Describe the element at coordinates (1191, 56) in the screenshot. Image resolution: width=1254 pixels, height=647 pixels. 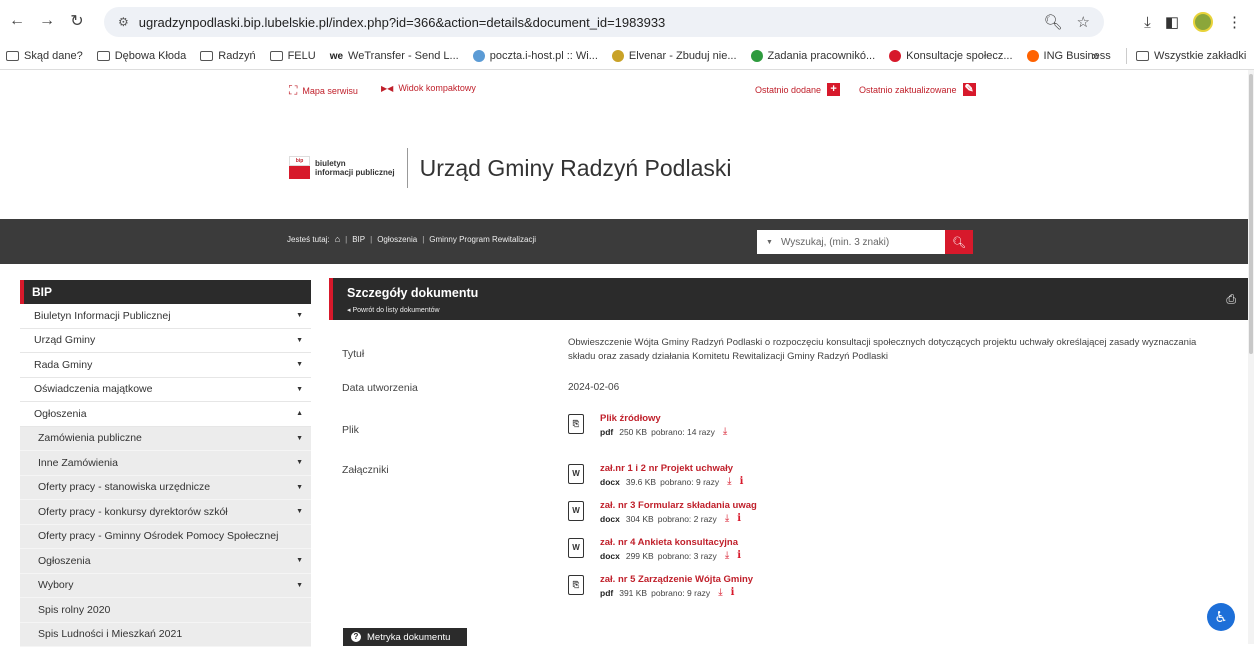
I see `all-bookmarks-button: Wszystkie zakładki` at that location.